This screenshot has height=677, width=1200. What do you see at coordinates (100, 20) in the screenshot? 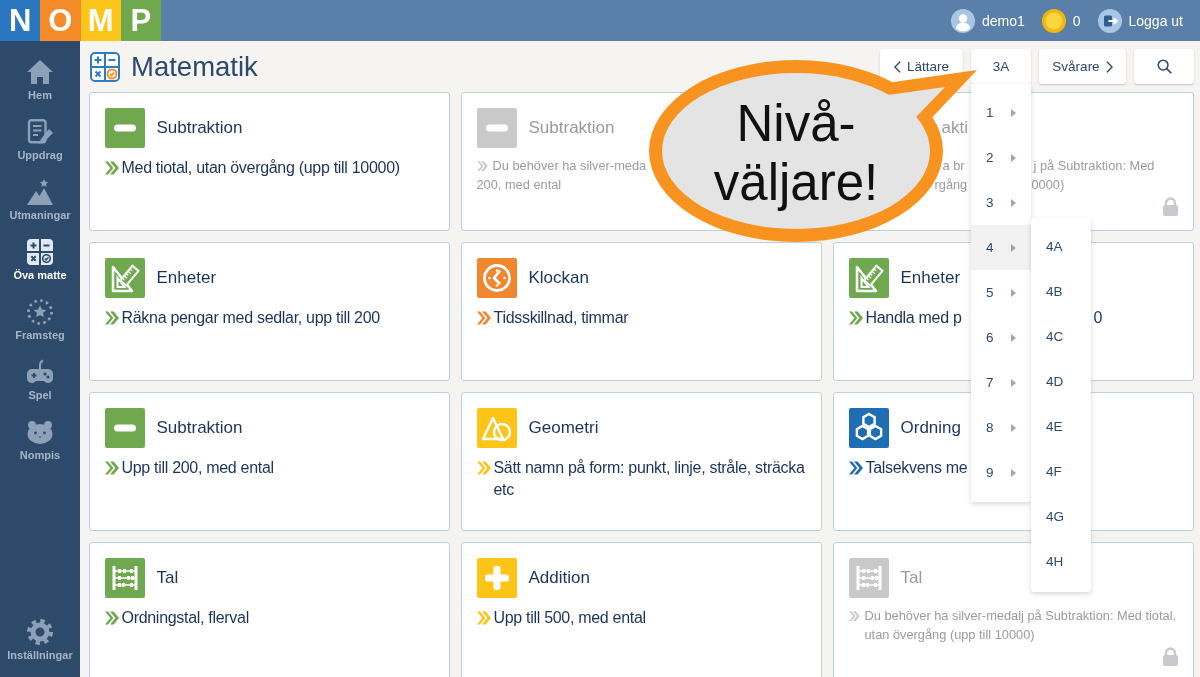
I see `logo-letter: M` at bounding box center [100, 20].